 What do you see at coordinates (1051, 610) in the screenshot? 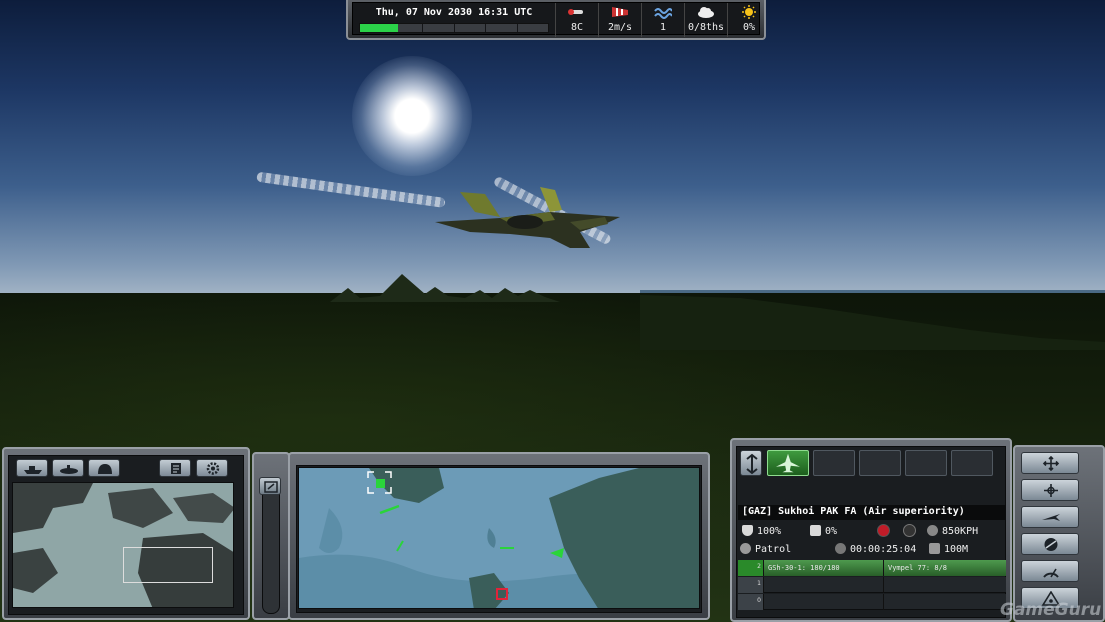
I see `watermark: GameGuru` at bounding box center [1051, 610].